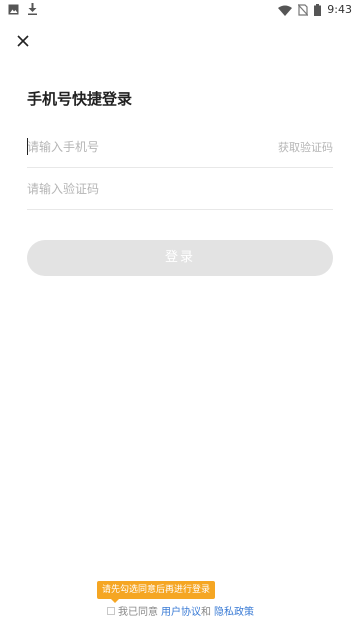  Describe the element at coordinates (303, 10) in the screenshot. I see `no-sim-icon` at that location.